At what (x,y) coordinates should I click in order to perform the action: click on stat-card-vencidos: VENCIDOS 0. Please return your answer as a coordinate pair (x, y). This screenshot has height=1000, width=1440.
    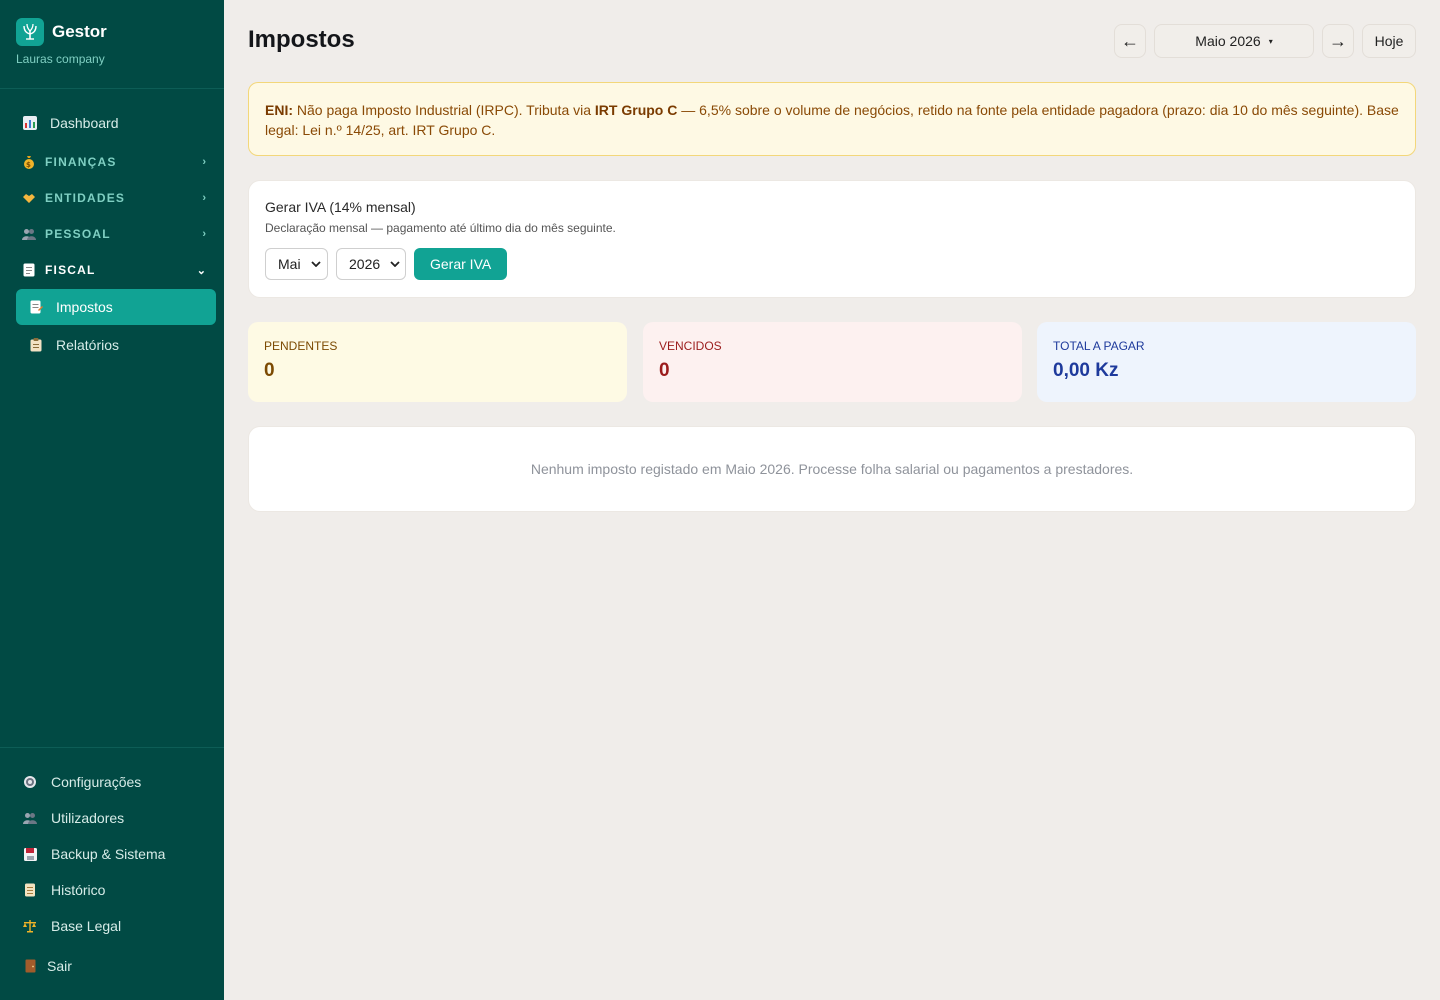
    Looking at the image, I should click on (832, 362).